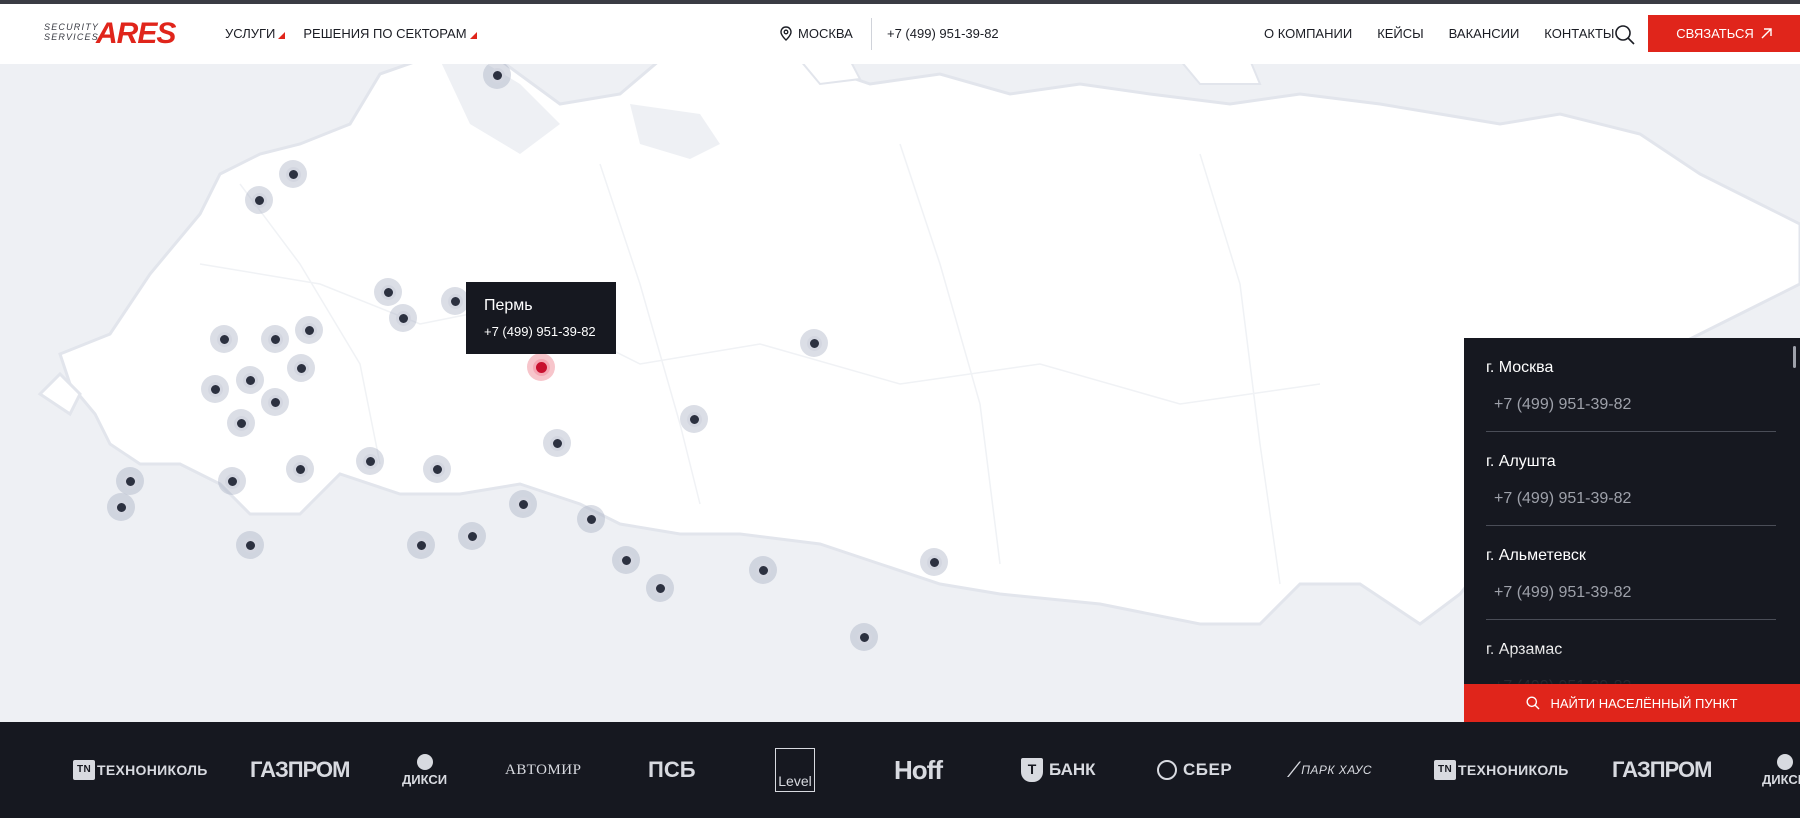  I want to click on logo-wordmark: ARES, so click(136, 33).